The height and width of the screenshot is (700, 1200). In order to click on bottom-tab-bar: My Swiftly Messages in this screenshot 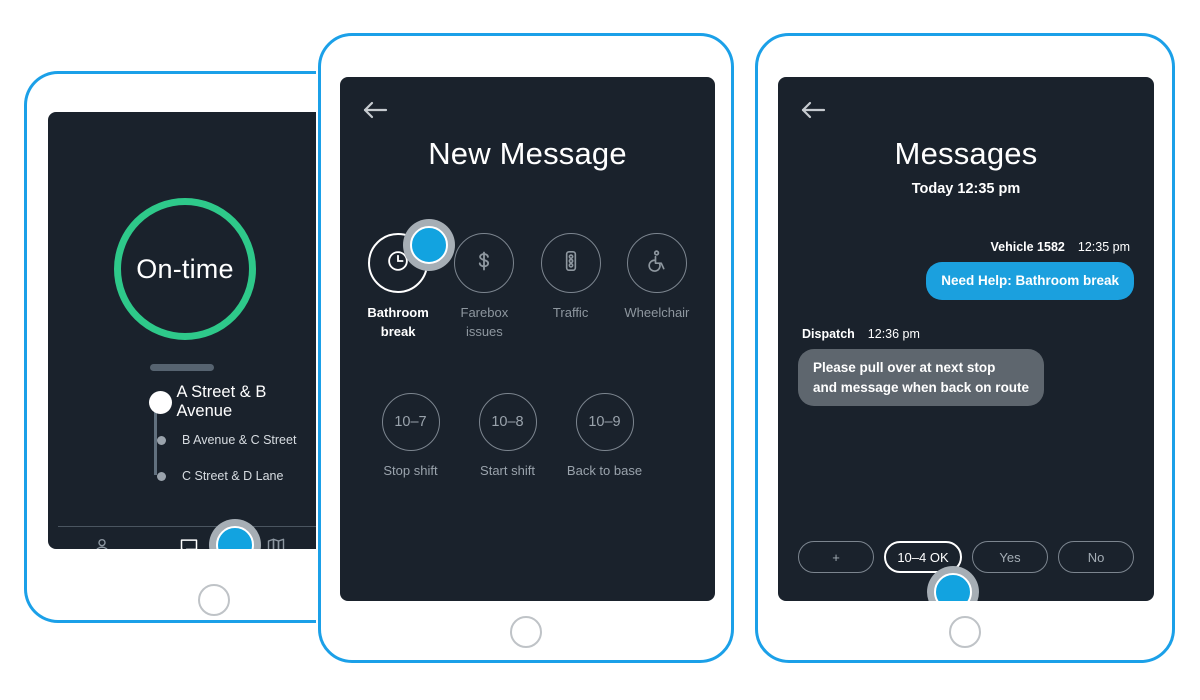, I will do `click(182, 542)`.